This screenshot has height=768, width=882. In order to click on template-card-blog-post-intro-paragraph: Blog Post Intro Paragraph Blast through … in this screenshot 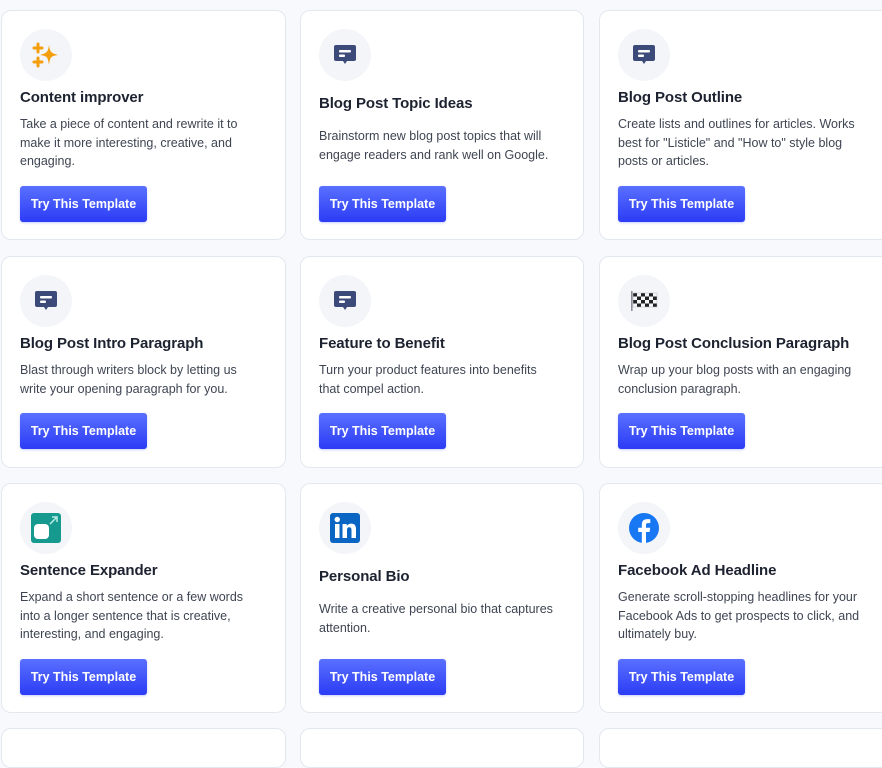, I will do `click(143, 362)`.